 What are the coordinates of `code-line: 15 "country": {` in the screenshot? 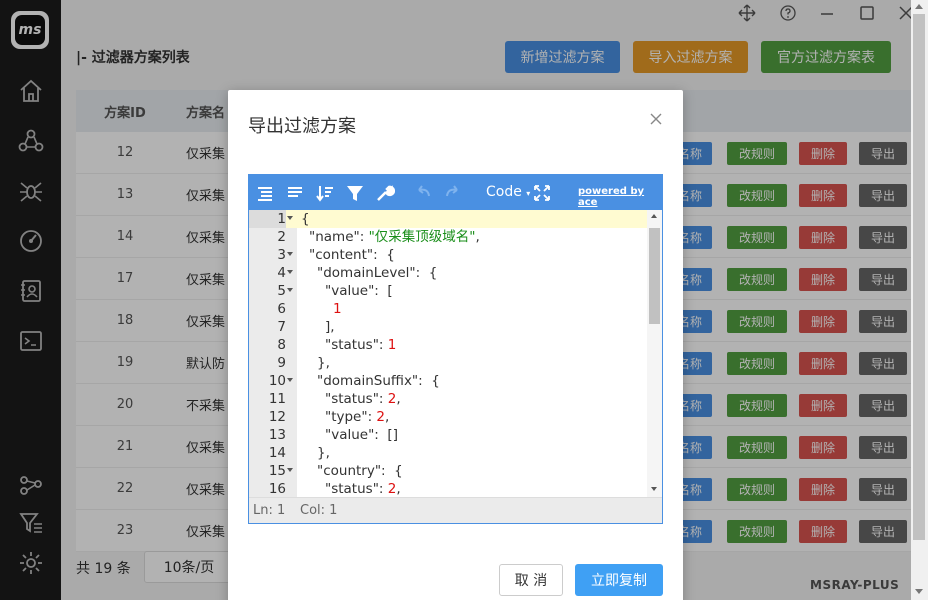 It's located at (455, 471).